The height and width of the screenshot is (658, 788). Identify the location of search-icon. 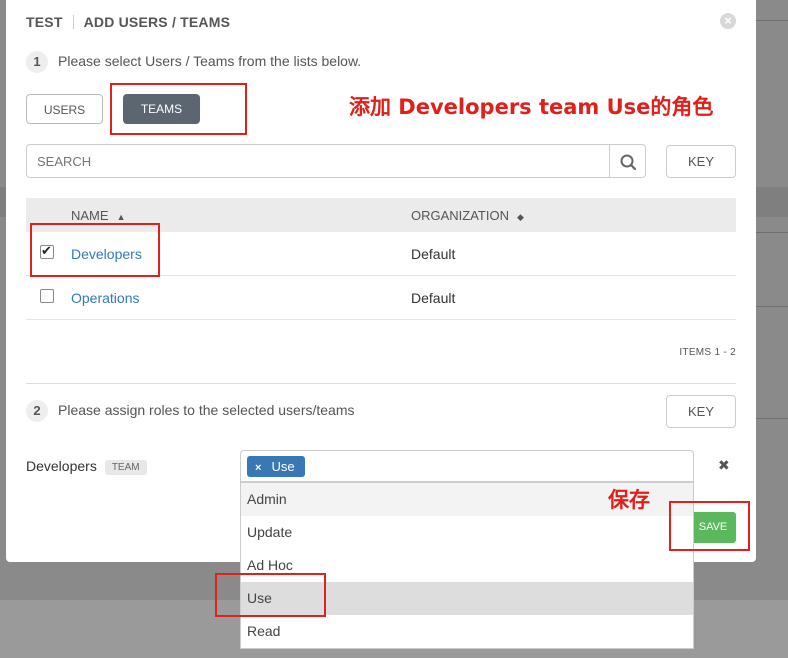
(628, 162).